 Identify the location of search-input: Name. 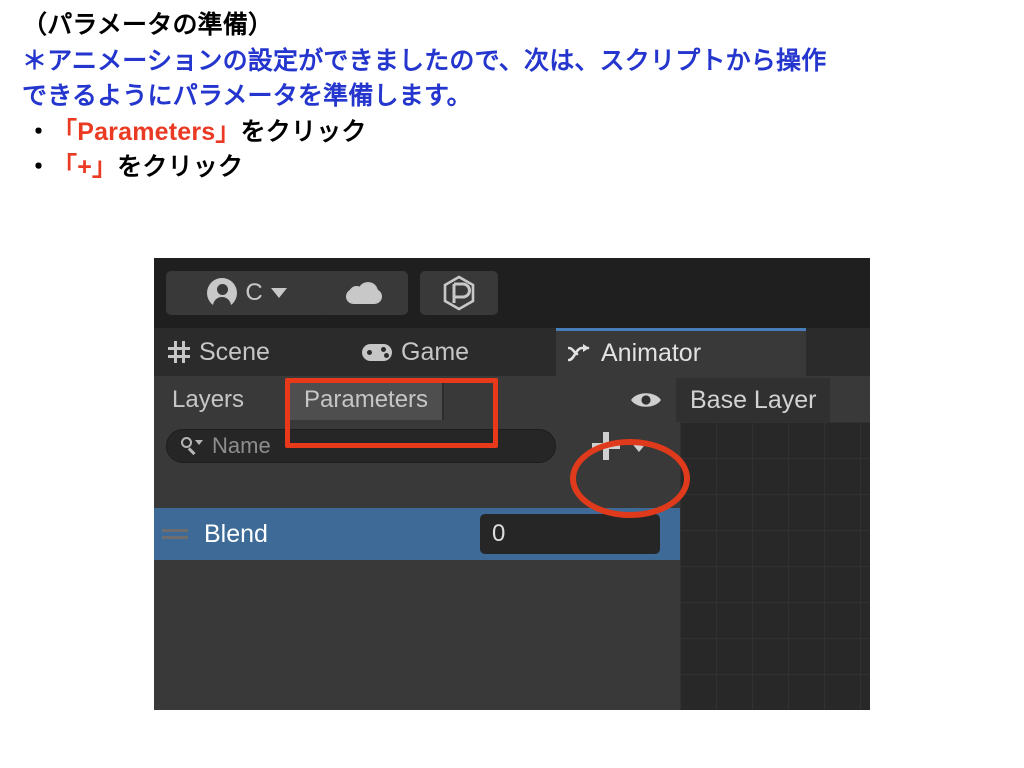
(361, 446).